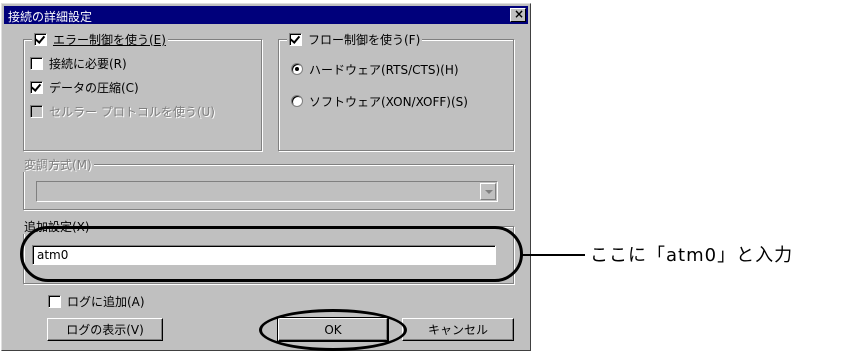 Image resolution: width=848 pixels, height=354 pixels. I want to click on close-icon: ×, so click(519, 14).